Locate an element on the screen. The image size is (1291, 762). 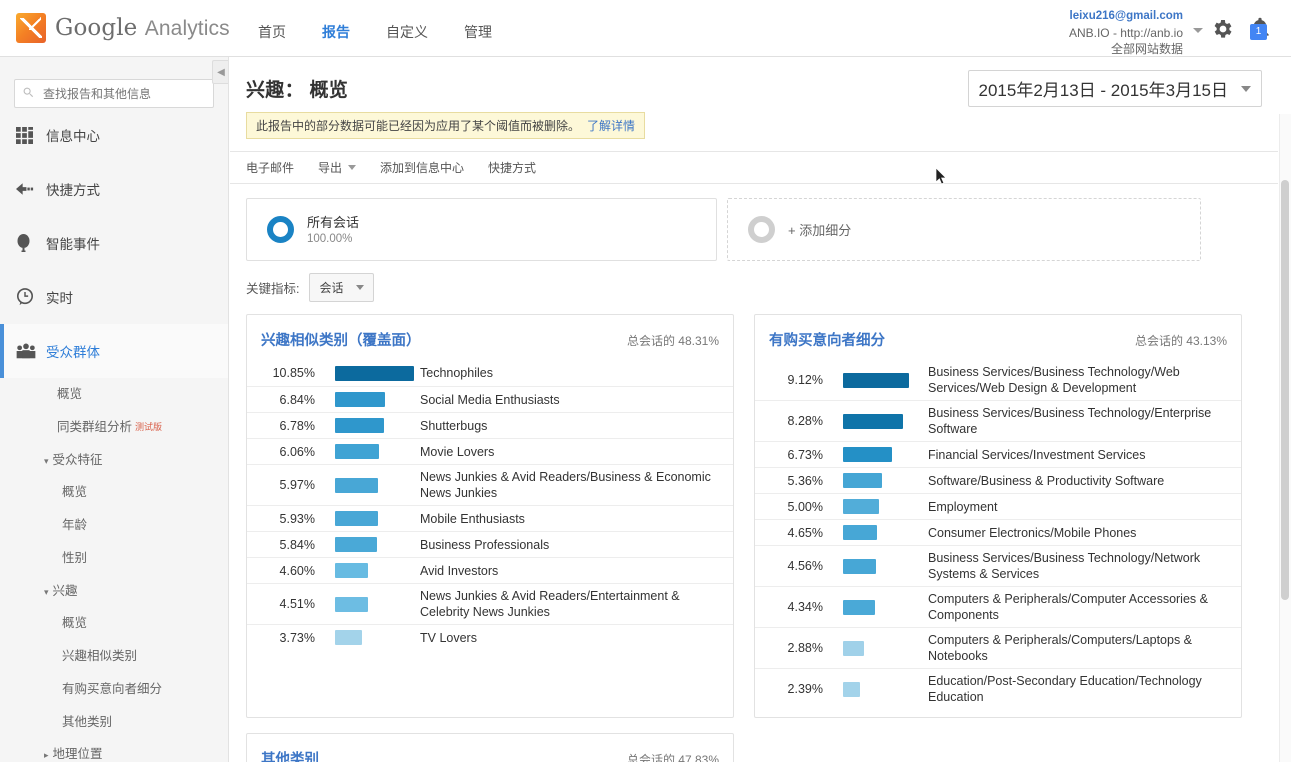
search-input is located at coordinates (123, 93).